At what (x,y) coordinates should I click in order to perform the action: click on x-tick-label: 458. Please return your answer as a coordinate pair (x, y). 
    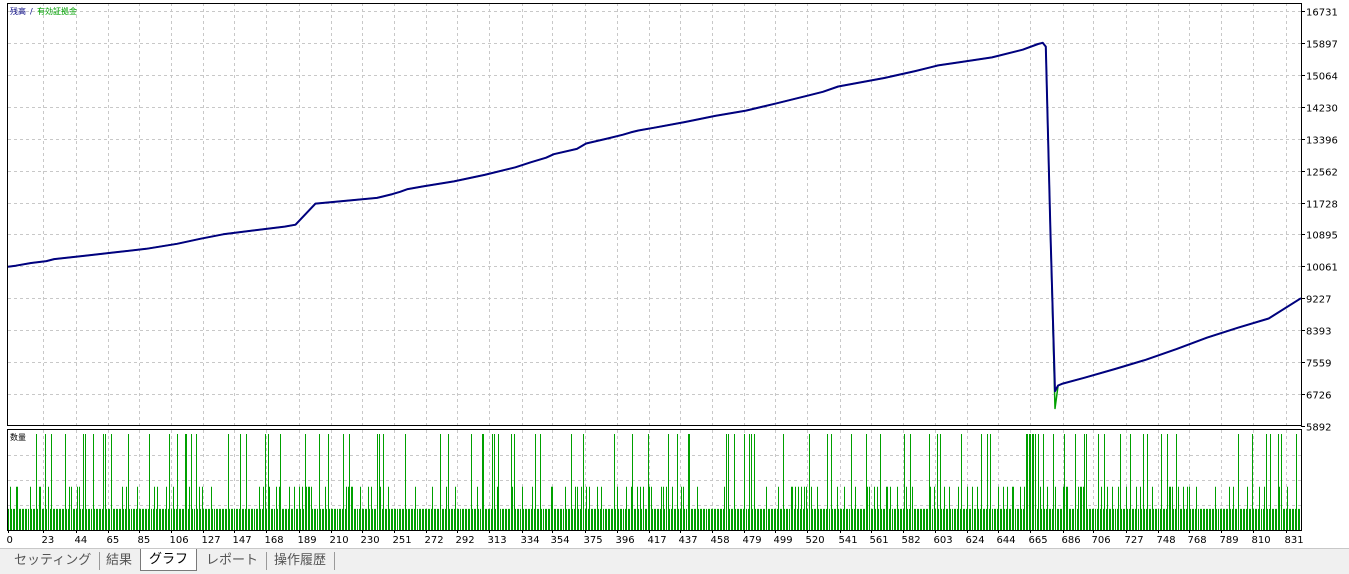
    Looking at the image, I should click on (720, 540).